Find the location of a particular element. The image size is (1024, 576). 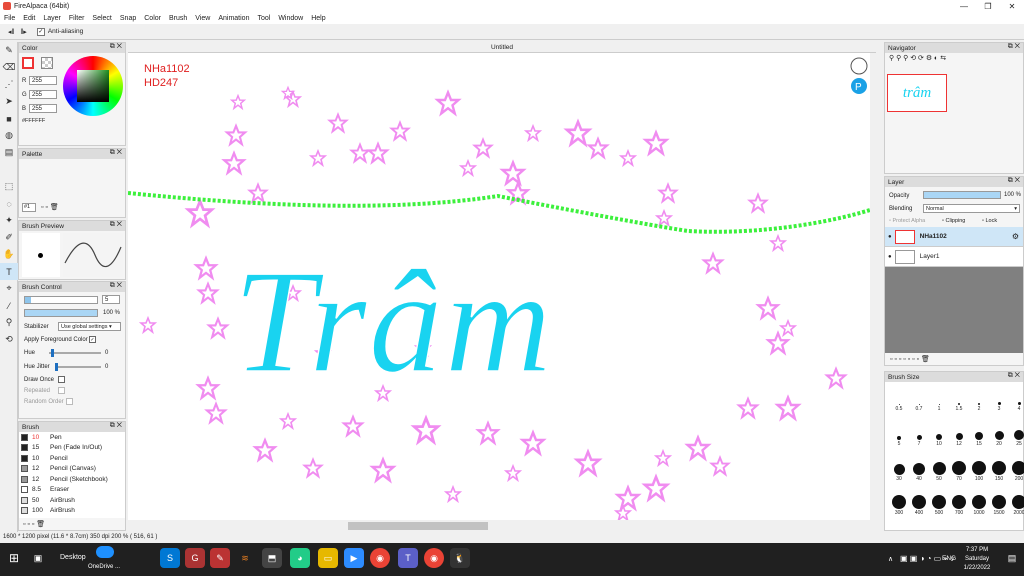

hue-jitter-slider is located at coordinates (78, 367).